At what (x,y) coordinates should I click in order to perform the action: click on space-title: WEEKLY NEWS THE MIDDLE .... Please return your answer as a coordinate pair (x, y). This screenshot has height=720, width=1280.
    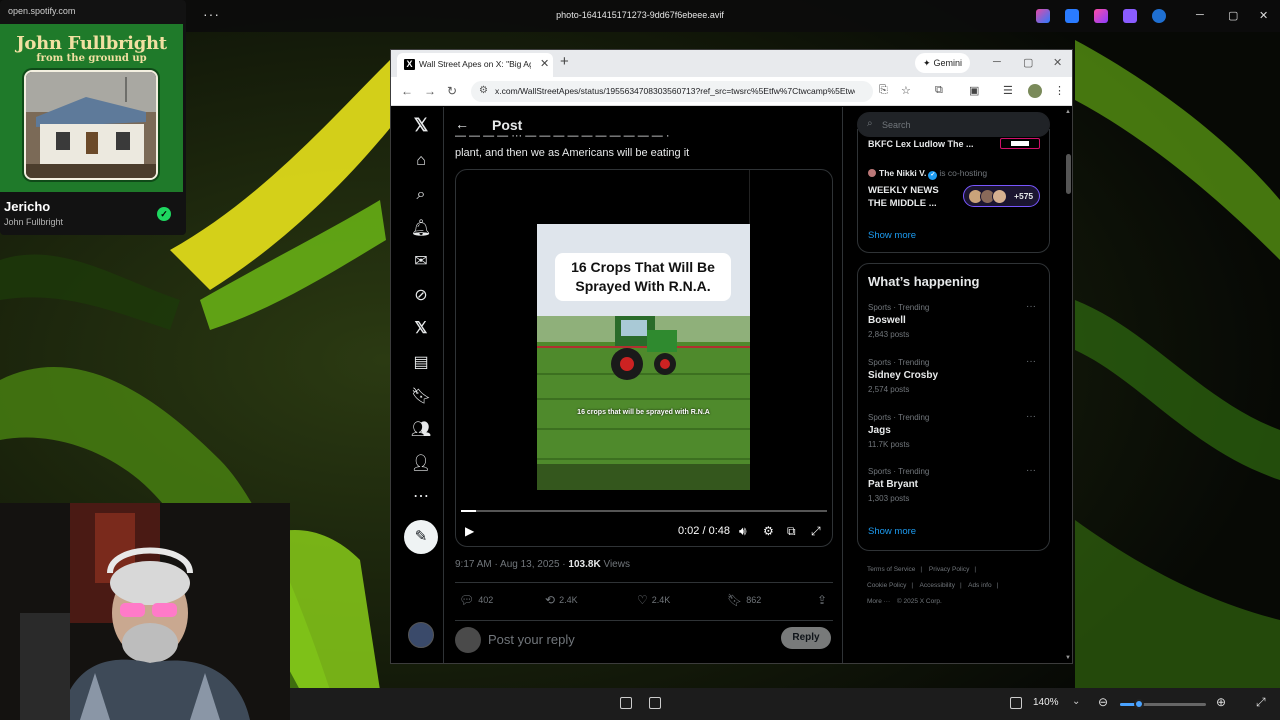
    Looking at the image, I should click on (913, 197).